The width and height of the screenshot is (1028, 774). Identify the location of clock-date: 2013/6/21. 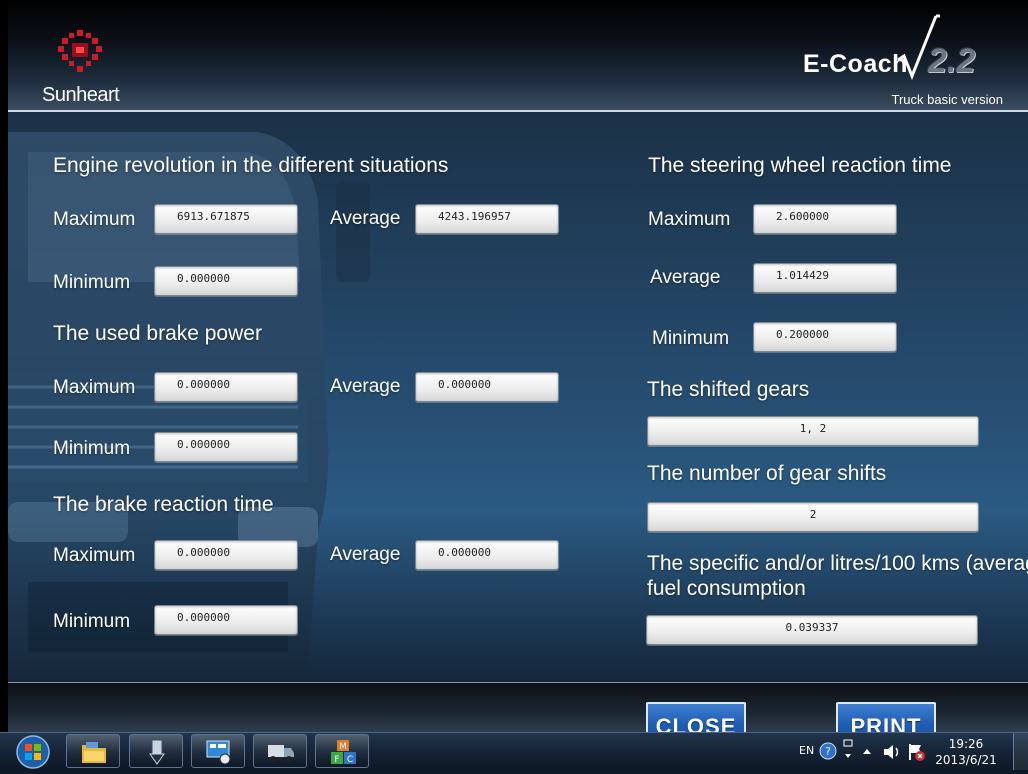
(966, 760).